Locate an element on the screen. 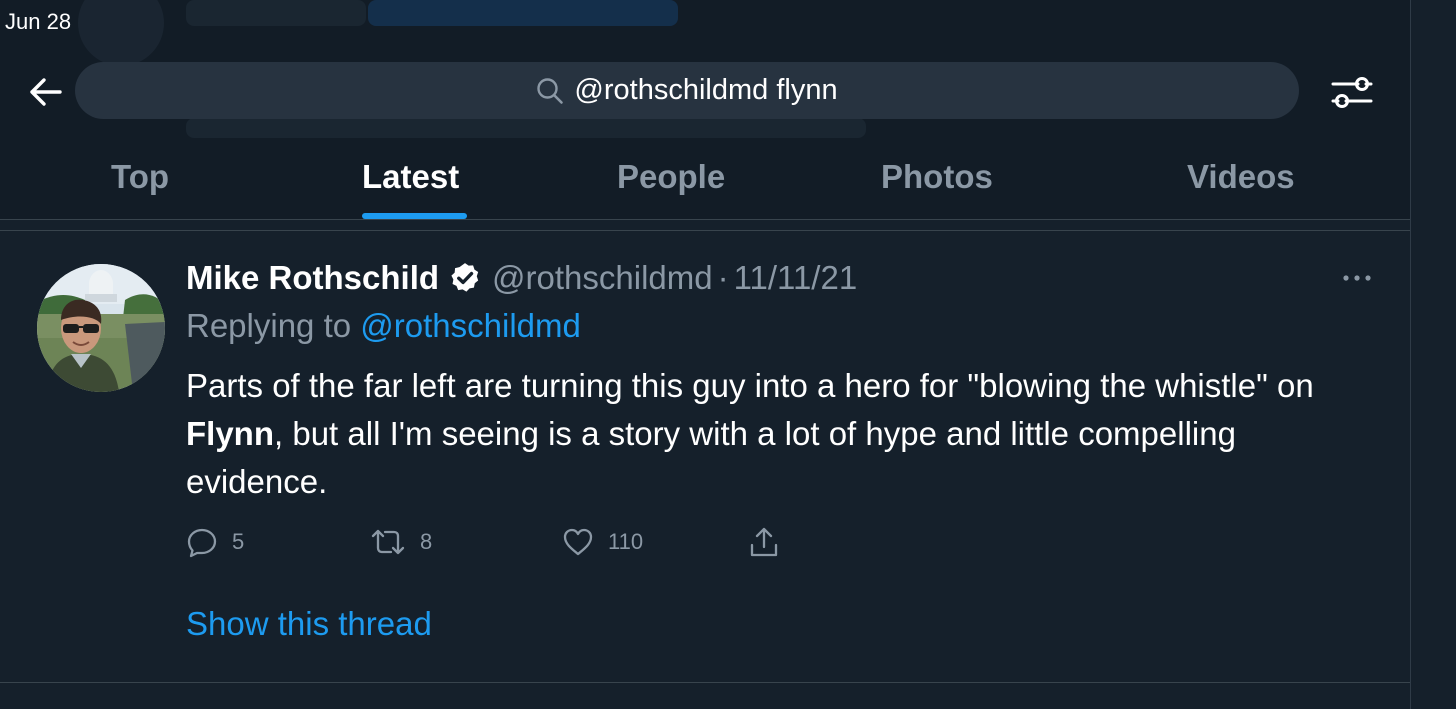  search-tabs: Top Latest People Photos Videos is located at coordinates (705, 185).